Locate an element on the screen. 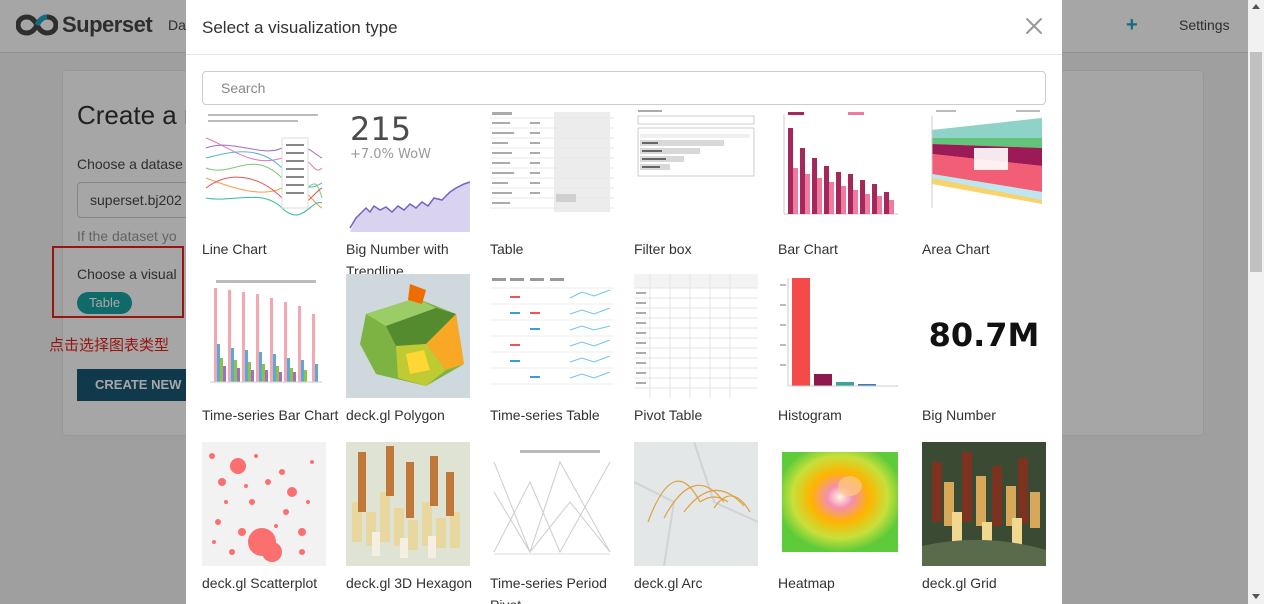 The image size is (1264, 604). viz-tile-label: deck.gl Scatterplot is located at coordinates (260, 583).